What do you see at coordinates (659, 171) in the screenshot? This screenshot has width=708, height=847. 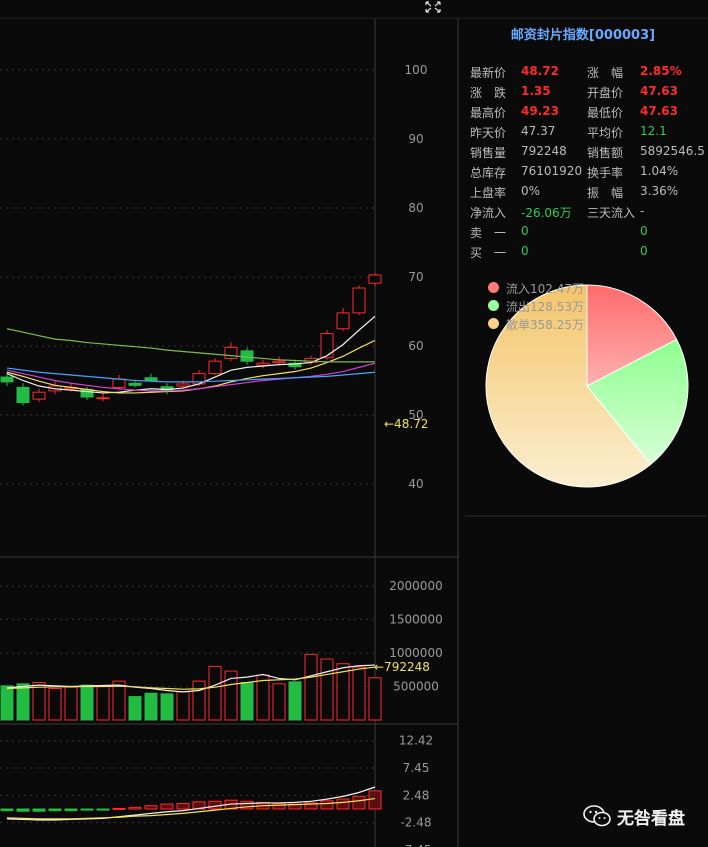 I see `quote-value: 1.04%` at bounding box center [659, 171].